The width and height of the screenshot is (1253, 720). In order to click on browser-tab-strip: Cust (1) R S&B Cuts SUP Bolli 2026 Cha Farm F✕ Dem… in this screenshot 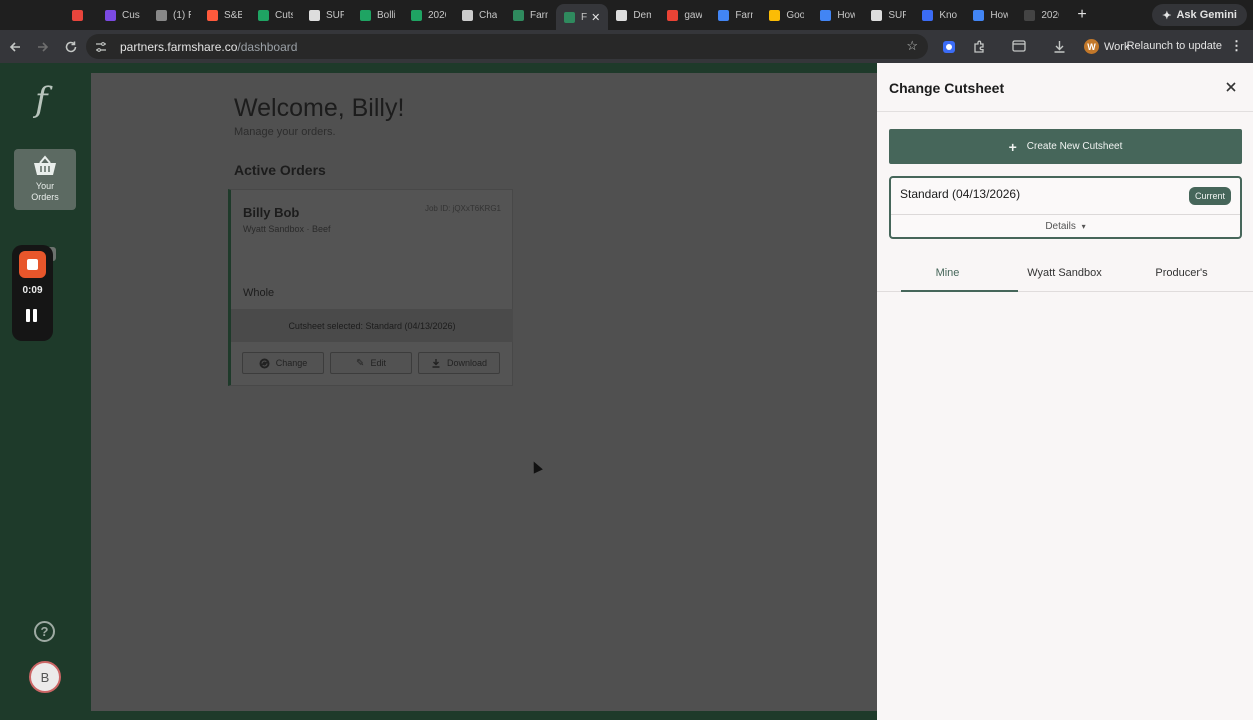, I will do `click(626, 15)`.